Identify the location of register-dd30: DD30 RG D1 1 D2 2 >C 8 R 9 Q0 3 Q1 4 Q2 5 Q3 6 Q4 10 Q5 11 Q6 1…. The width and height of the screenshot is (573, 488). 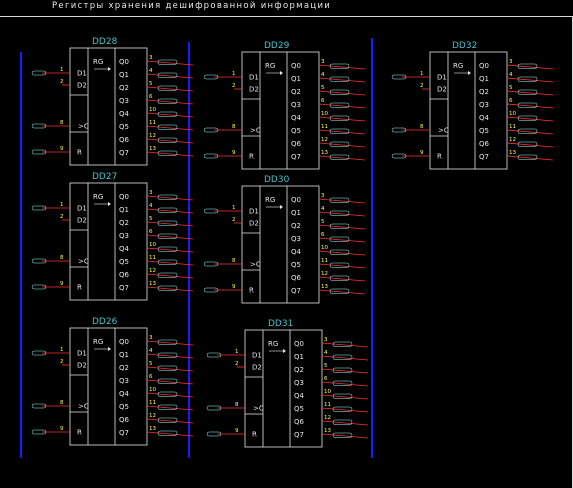
(284, 239).